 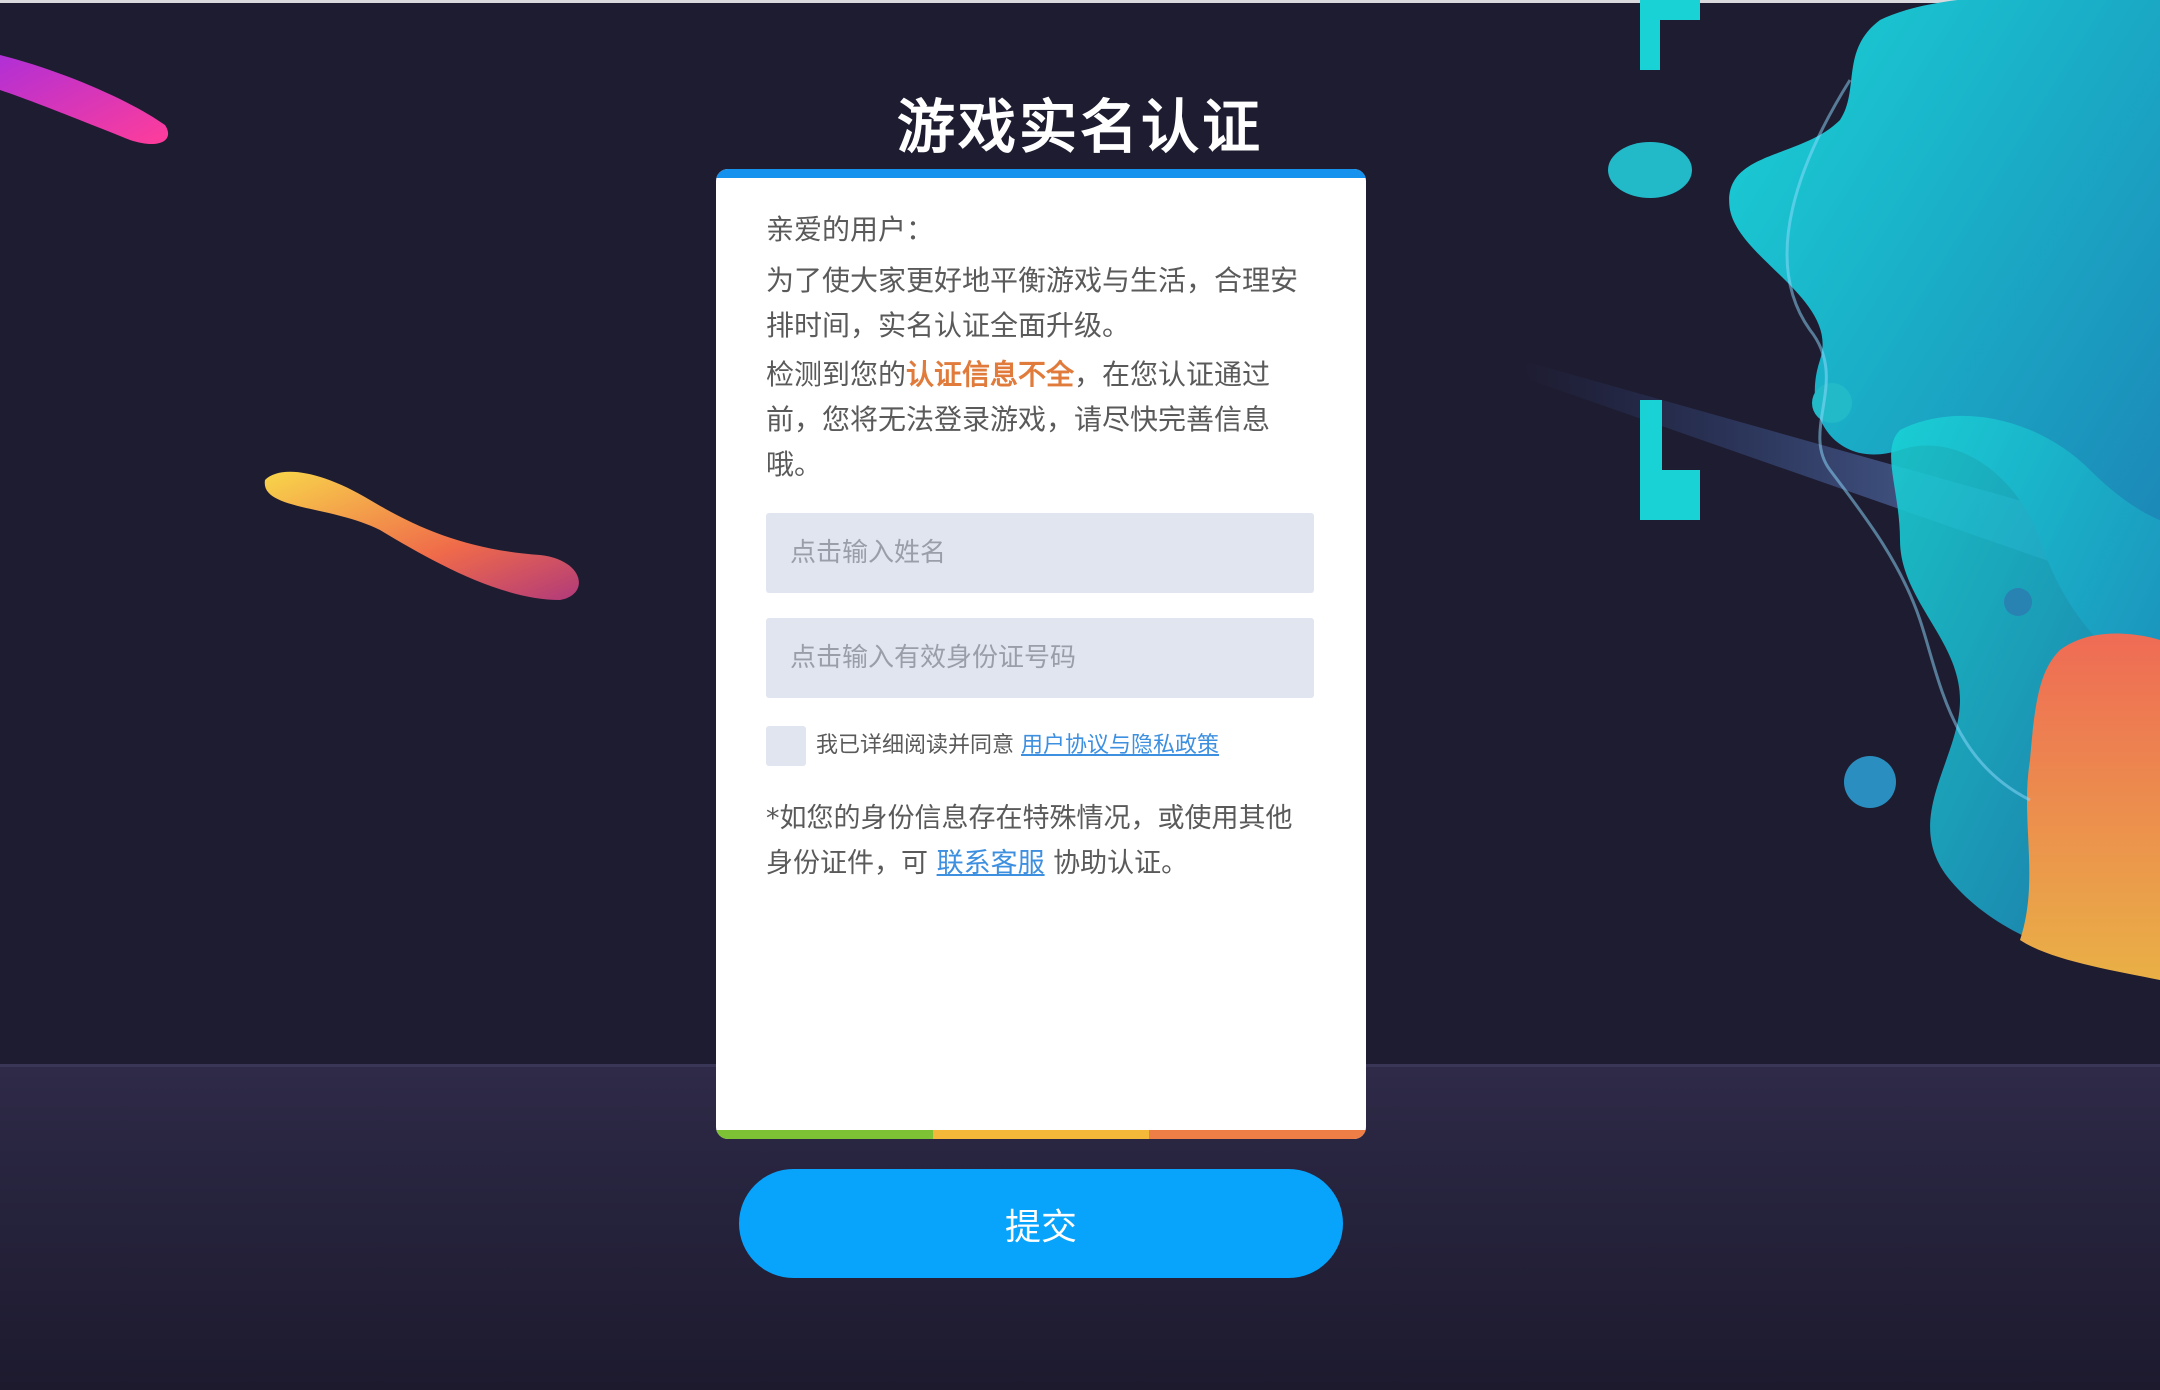 What do you see at coordinates (991, 863) in the screenshot?
I see `contact-support-link: 联系客服` at bounding box center [991, 863].